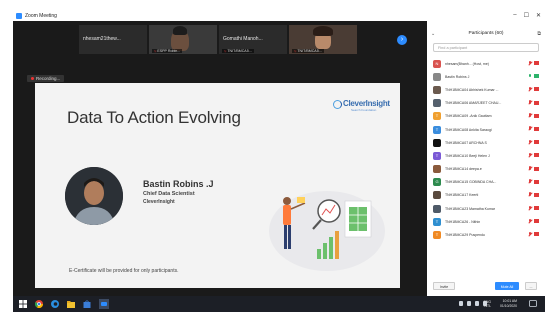  Describe the element at coordinates (470, 208) in the screenshot. I see `participant-name: TNH1BMCA23 Mamatha Kumar` at that location.